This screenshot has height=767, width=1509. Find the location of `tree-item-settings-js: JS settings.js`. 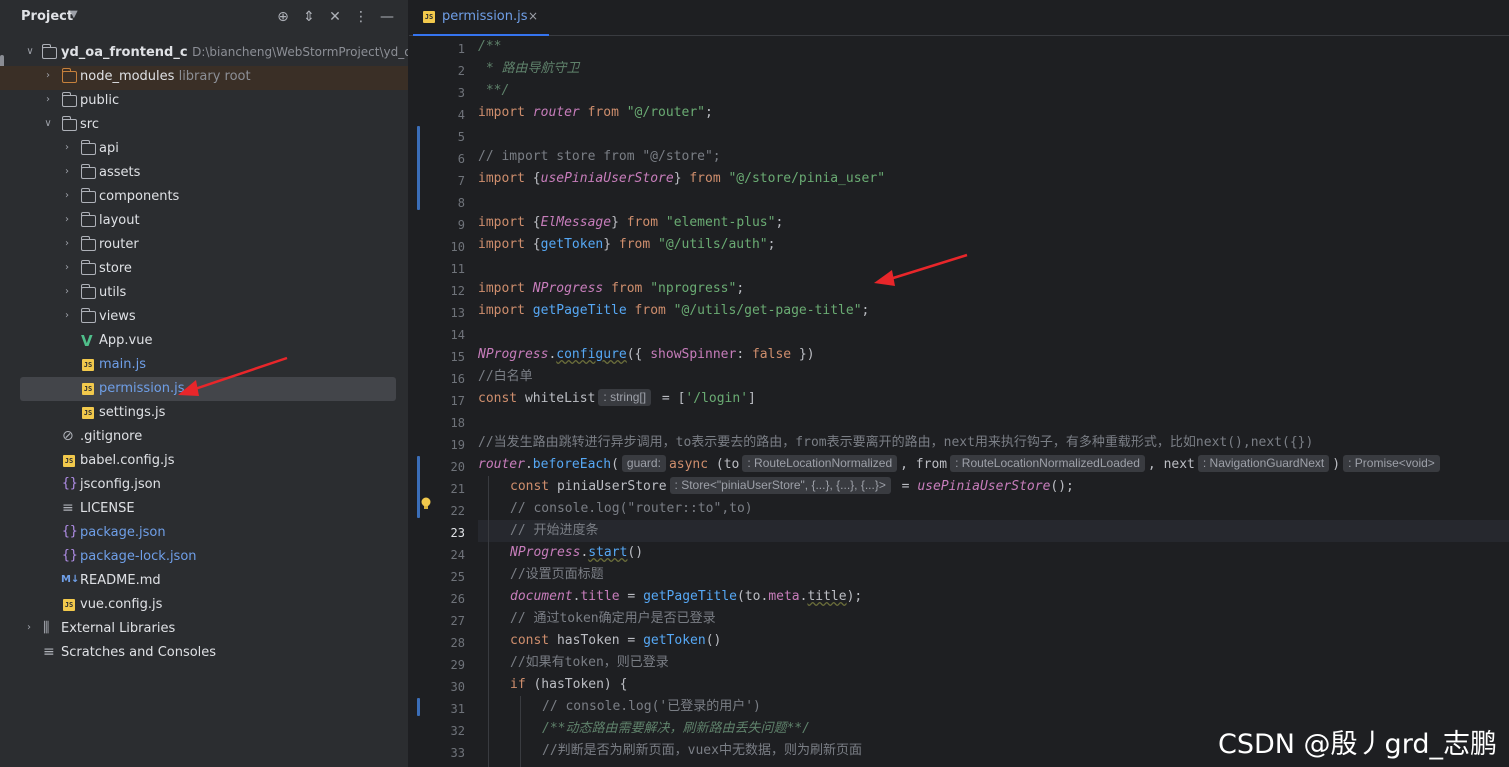

tree-item-settings-js: JS settings.js is located at coordinates (204, 413).